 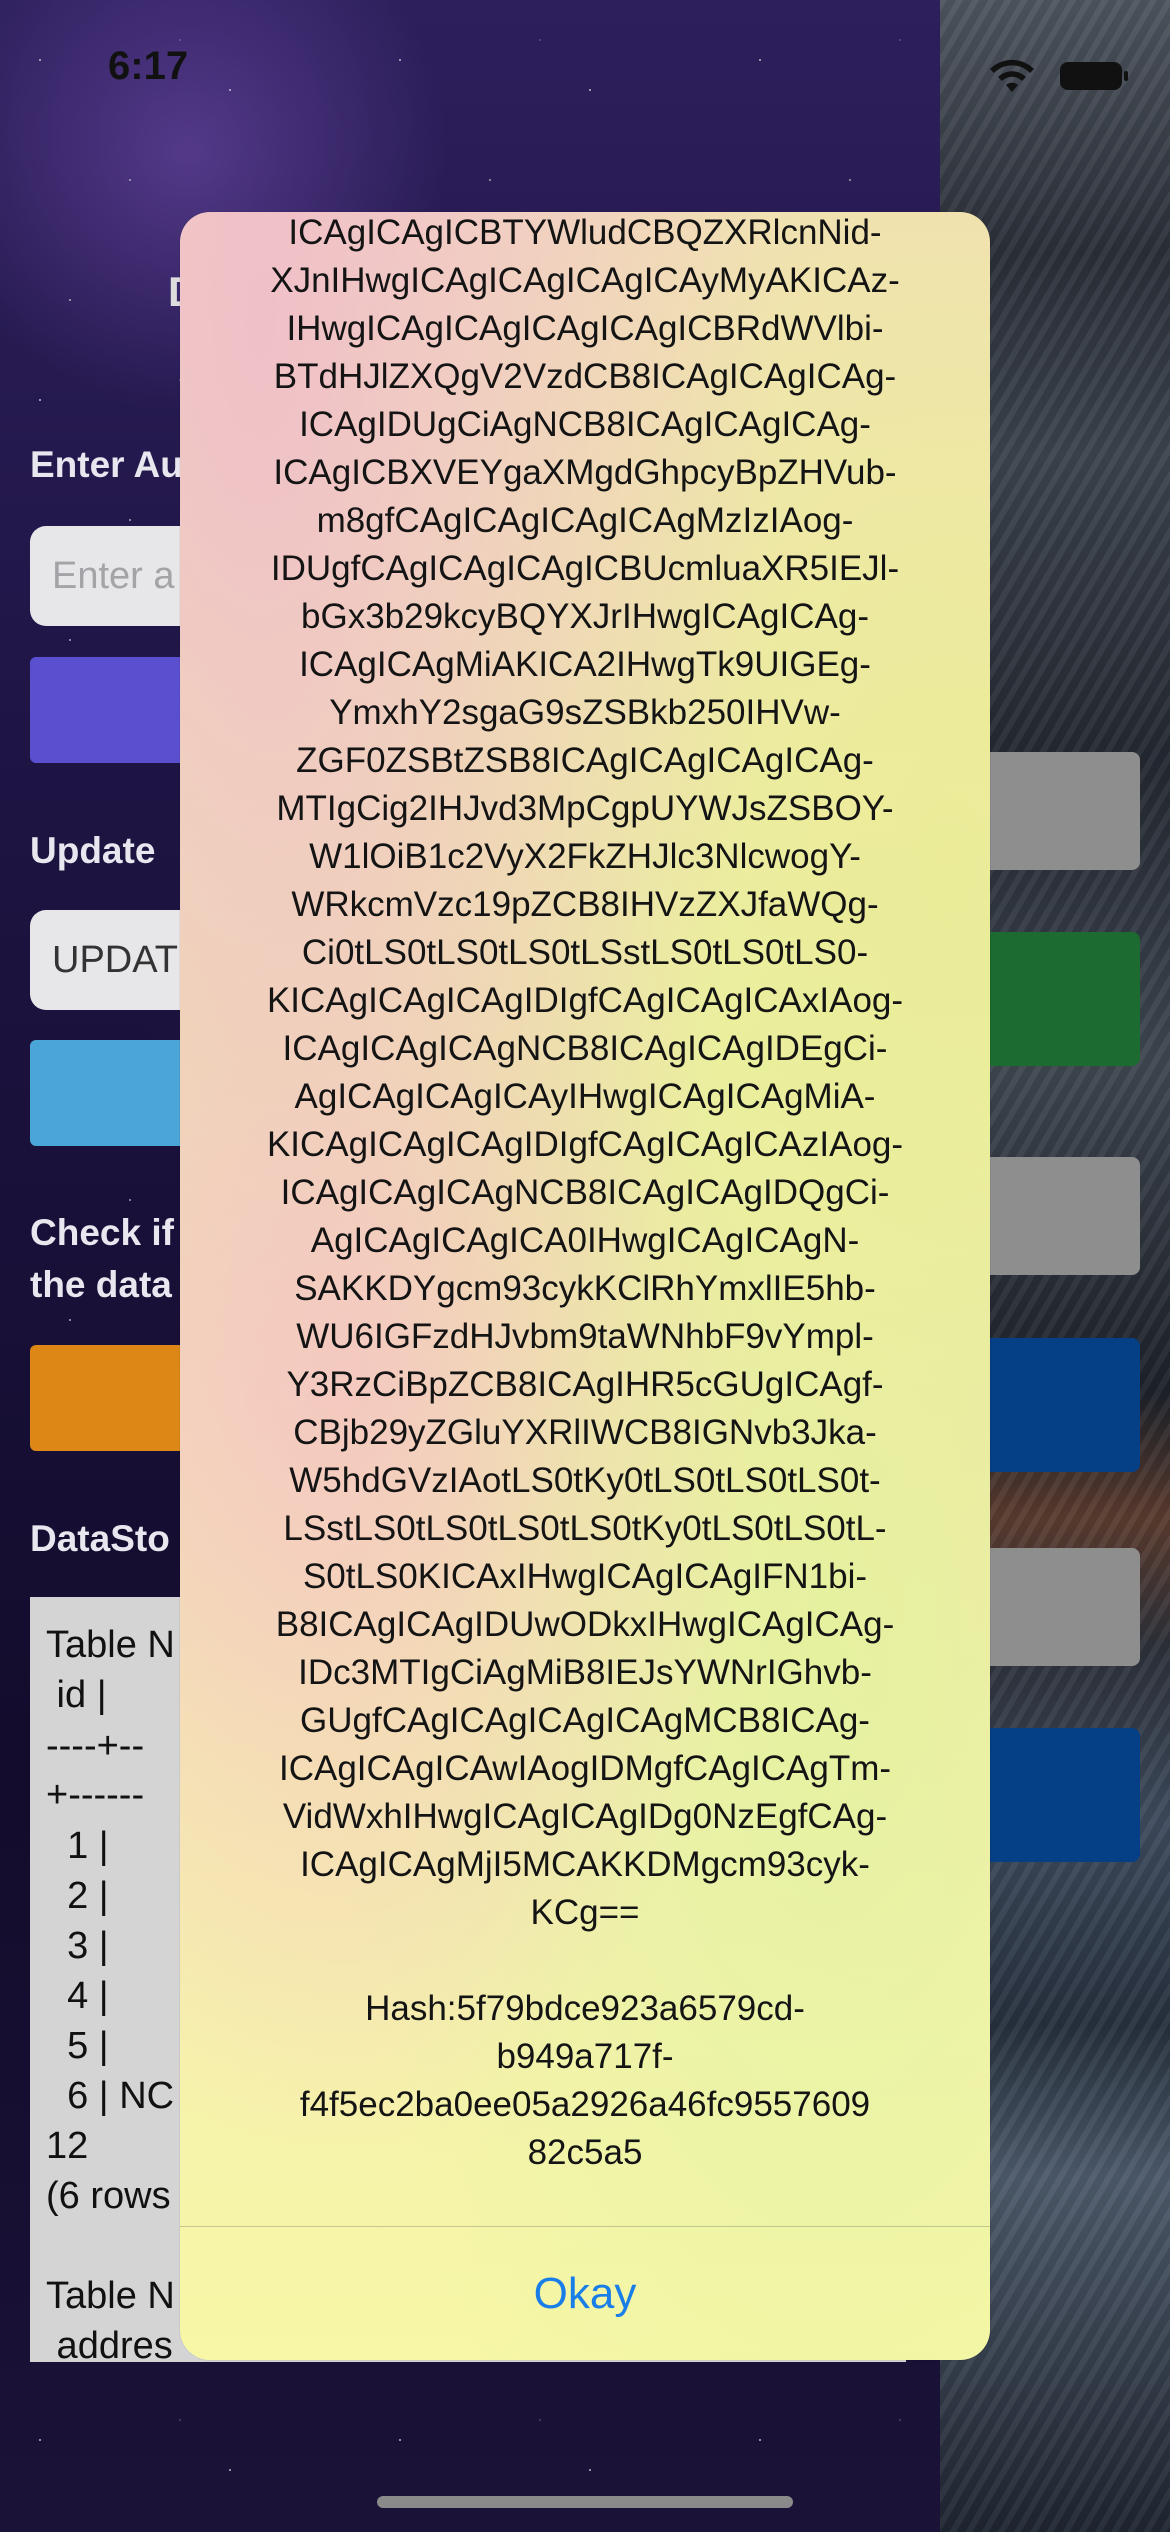 I want to click on datastore-label: DataSto, so click(x=100, y=1538).